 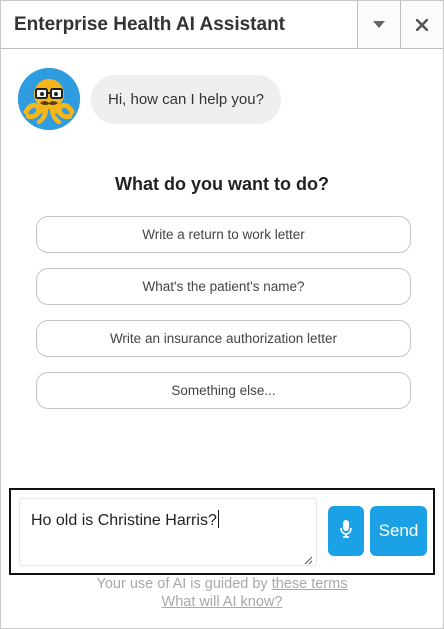 What do you see at coordinates (184, 584) in the screenshot?
I see `terms-prefix: Your use of AI is guided by` at bounding box center [184, 584].